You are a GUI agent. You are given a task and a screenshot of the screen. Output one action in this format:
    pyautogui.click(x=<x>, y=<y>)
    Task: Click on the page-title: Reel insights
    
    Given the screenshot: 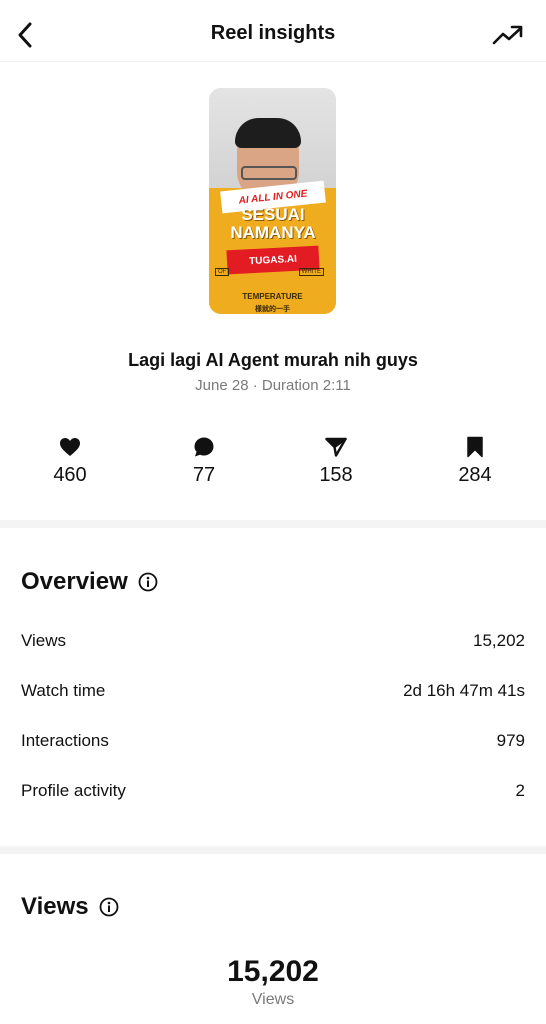 What is the action you would take?
    pyautogui.click(x=273, y=33)
    